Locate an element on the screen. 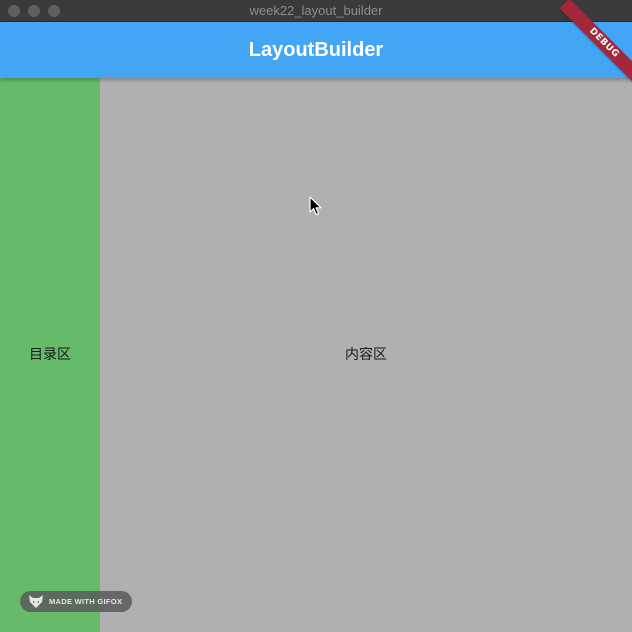 Image resolution: width=632 pixels, height=632 pixels. sidebar-label: 目录区 is located at coordinates (50, 355).